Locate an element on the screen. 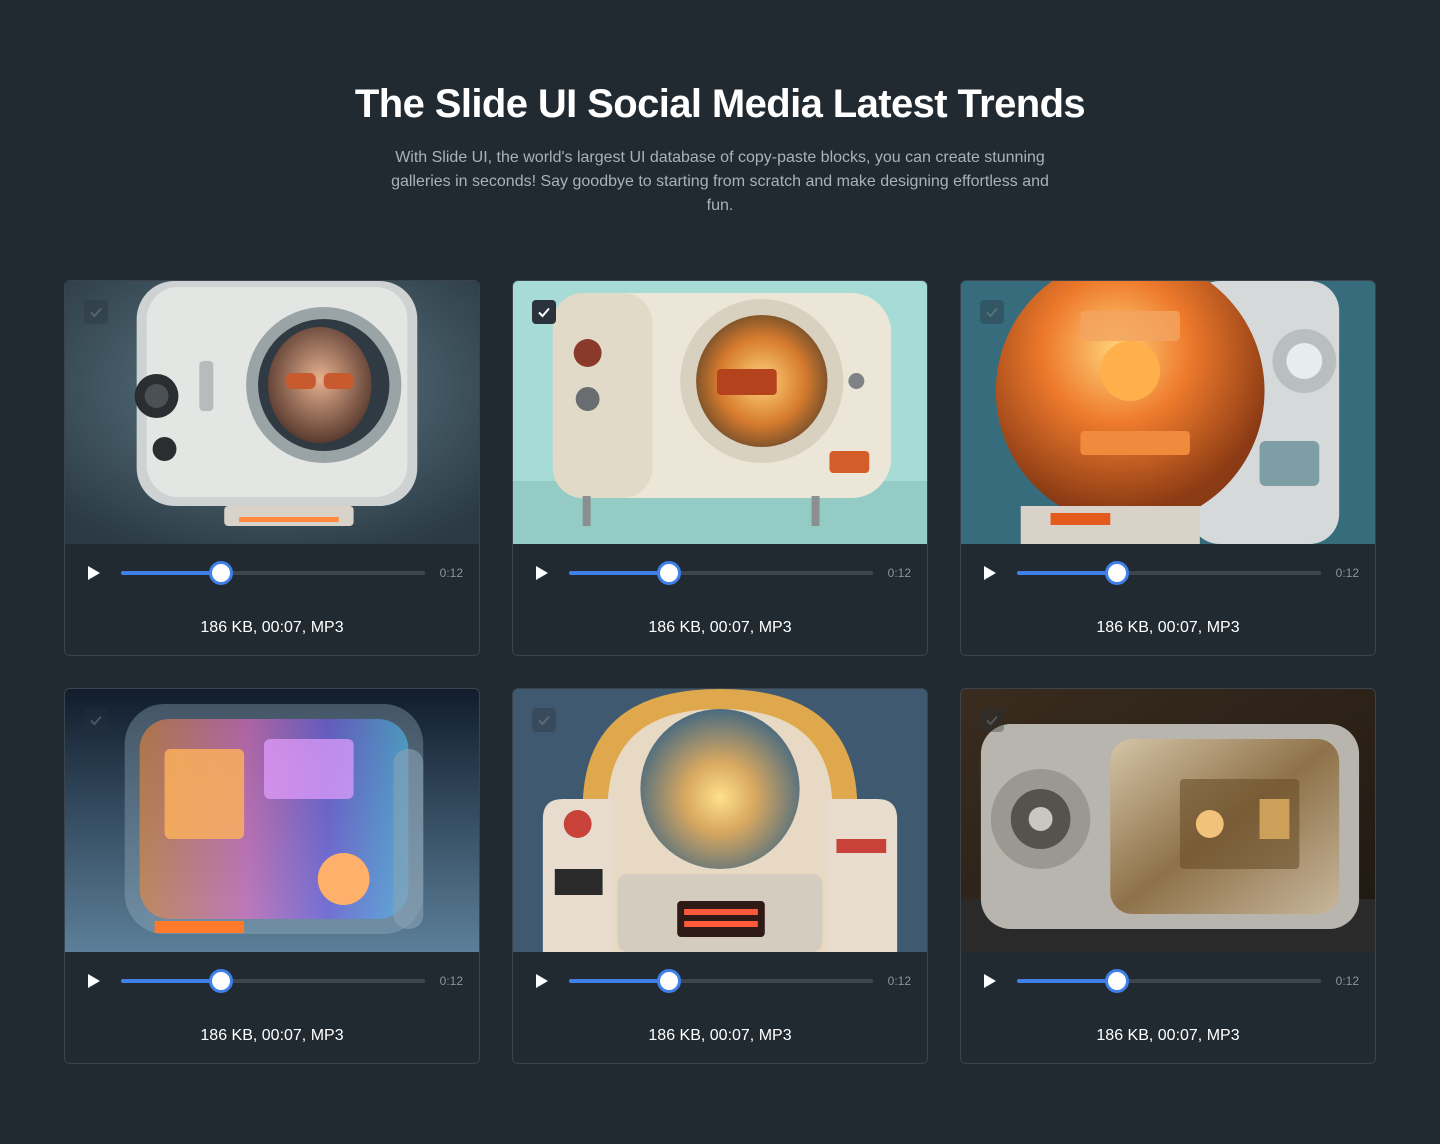  page-title: The Slide UI Social Media Latest Trends is located at coordinates (720, 104).